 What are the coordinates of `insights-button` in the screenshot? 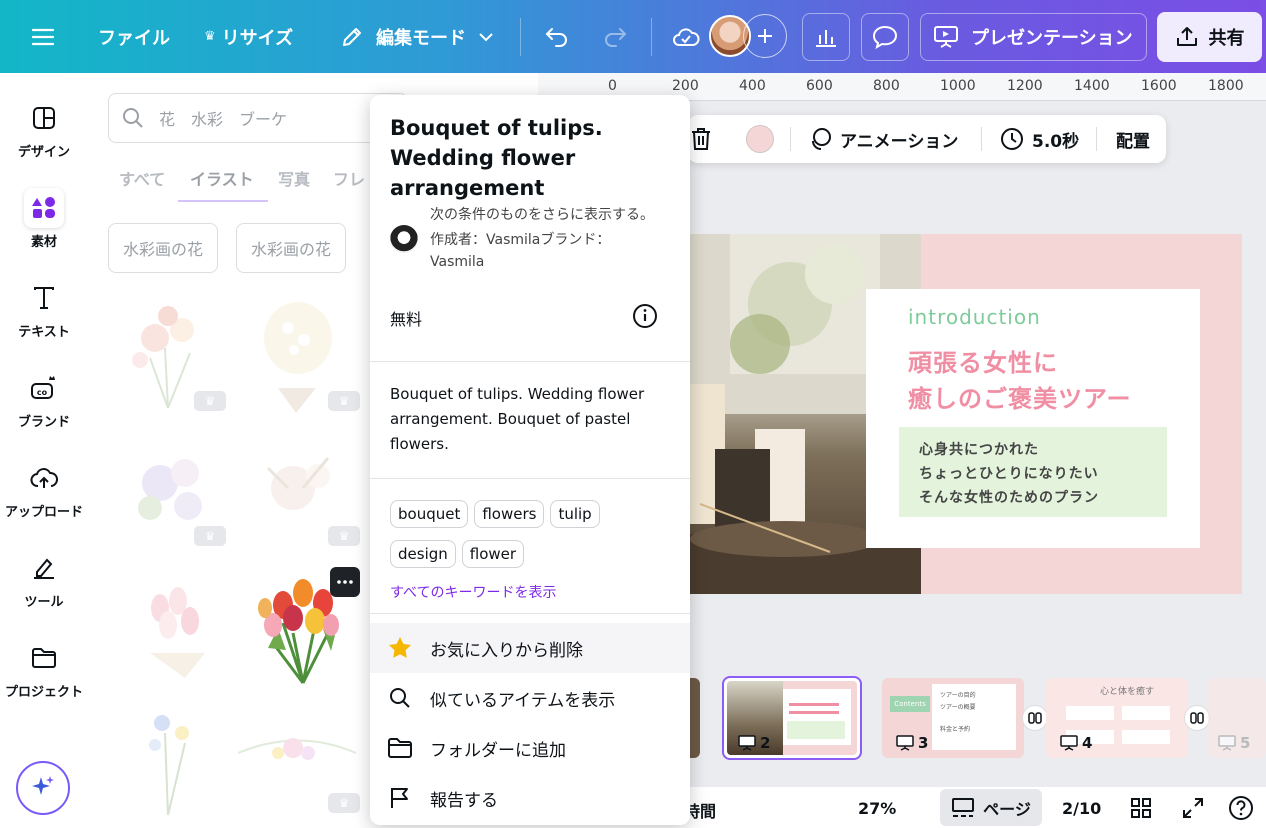 It's located at (826, 37).